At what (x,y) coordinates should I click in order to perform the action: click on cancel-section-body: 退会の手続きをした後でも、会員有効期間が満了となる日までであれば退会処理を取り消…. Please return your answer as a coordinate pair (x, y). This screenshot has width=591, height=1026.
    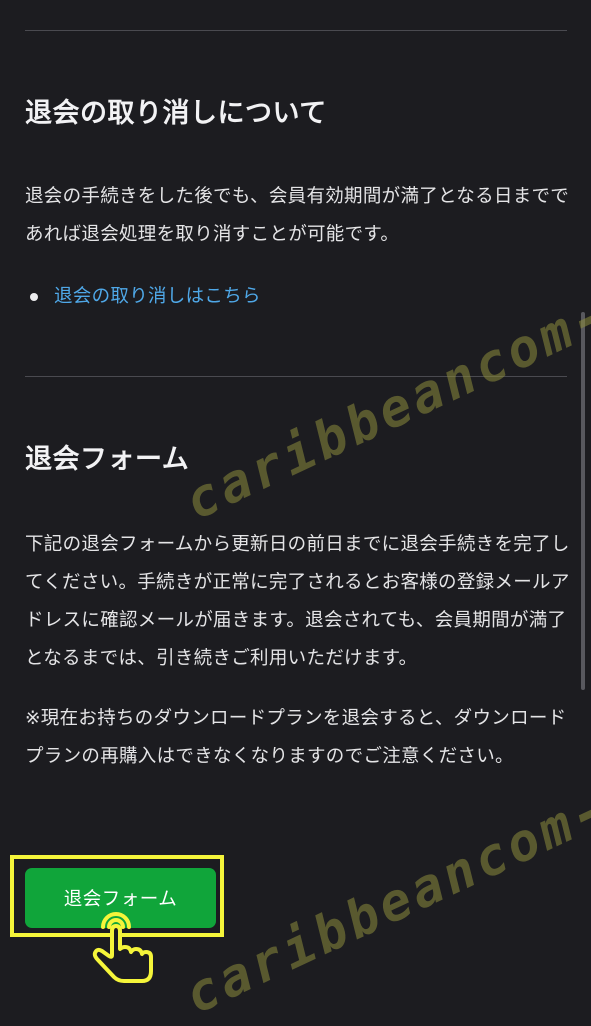
    Looking at the image, I should click on (297, 215).